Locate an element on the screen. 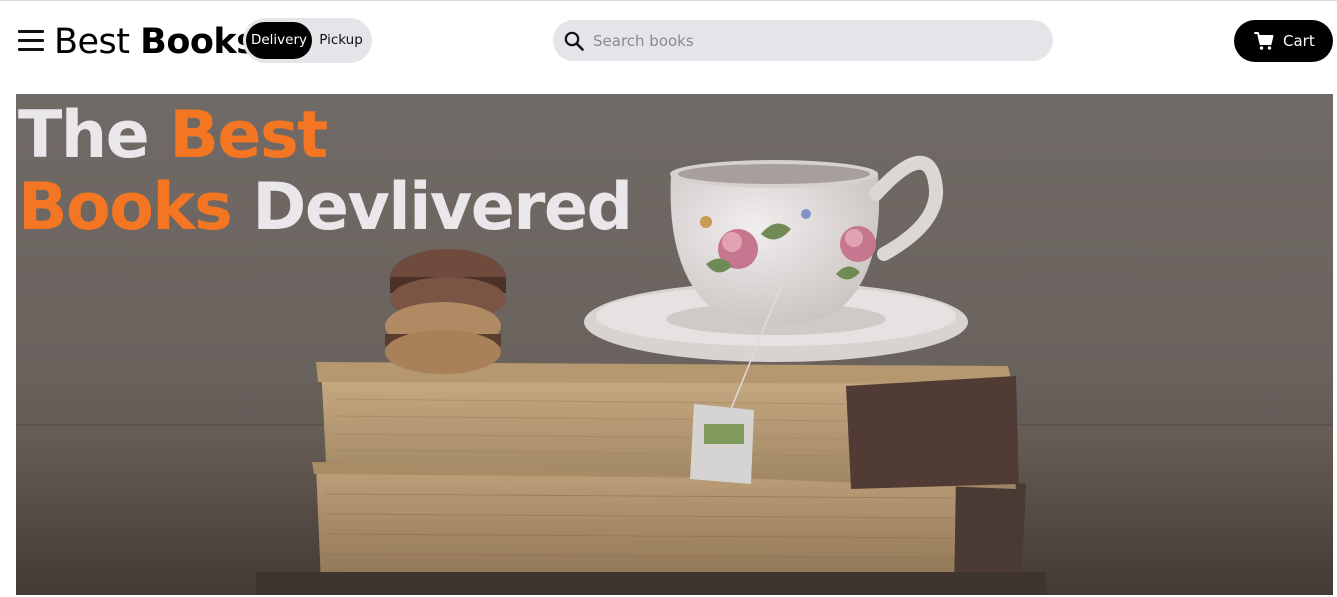 The width and height of the screenshot is (1337, 597). top-navbar: Best Books Delivery Pickup Cart is located at coordinates (668, 41).